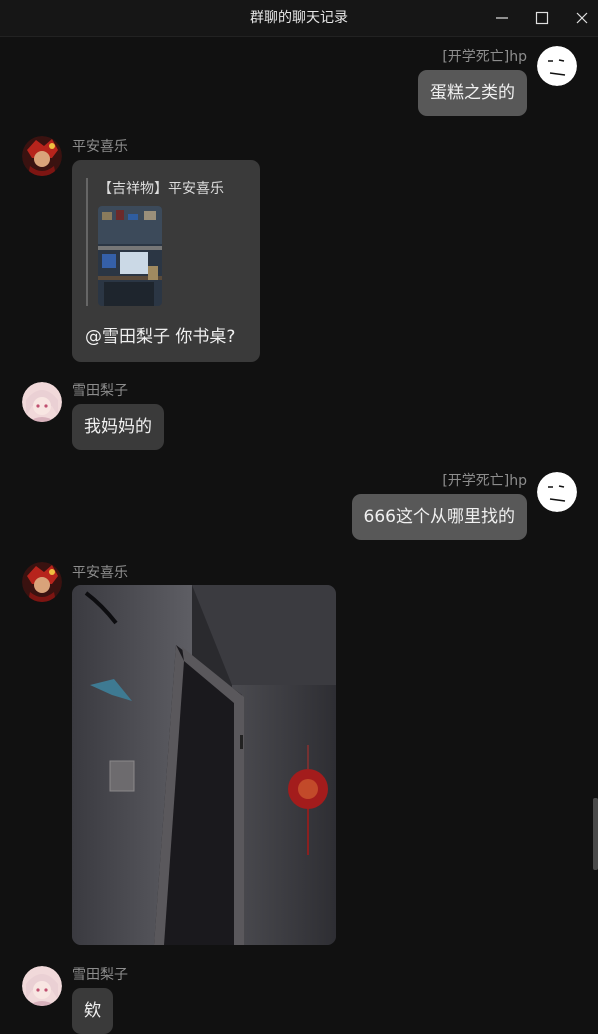  What do you see at coordinates (87, 242) in the screenshot?
I see `quote-bar` at bounding box center [87, 242].